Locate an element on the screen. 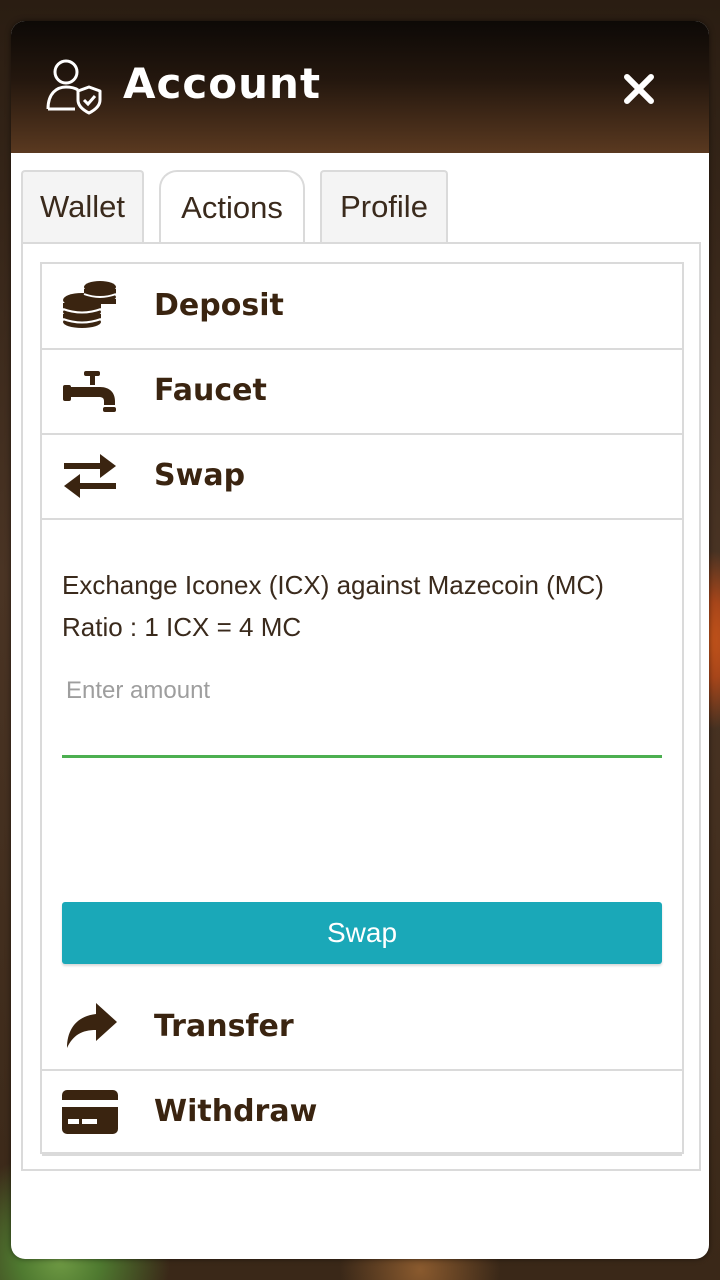 The width and height of the screenshot is (720, 1280). modal-header: Account is located at coordinates (360, 87).